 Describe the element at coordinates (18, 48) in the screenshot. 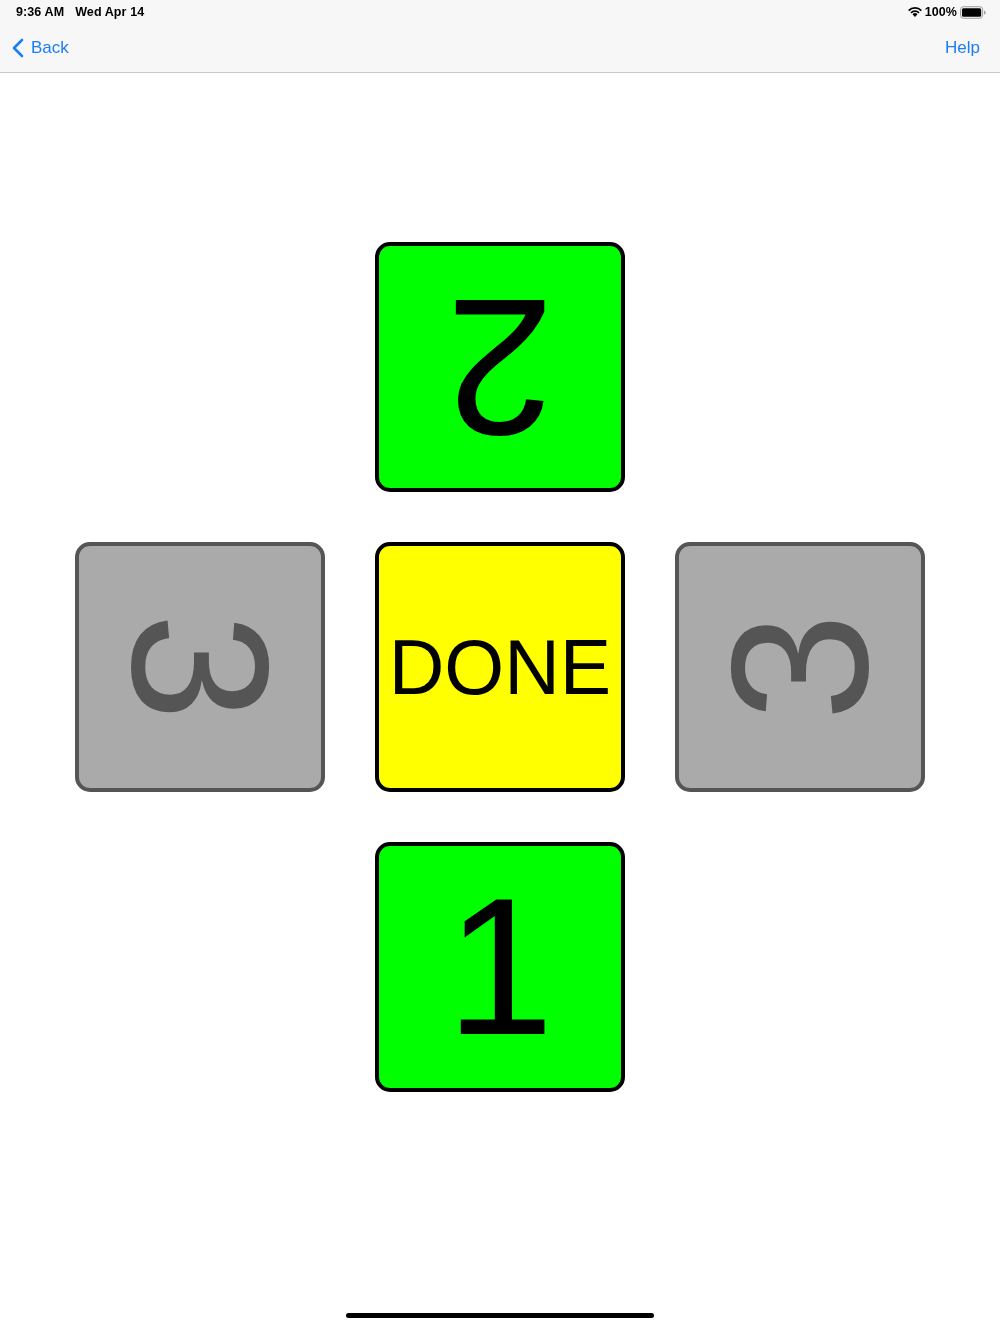

I see `chevron-left-icon` at that location.